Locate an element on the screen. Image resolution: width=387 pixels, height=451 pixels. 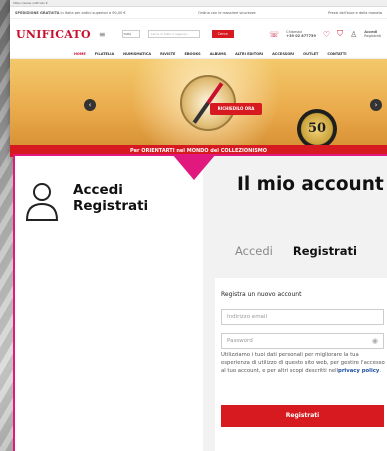
cart-icon: ⛉ is located at coordinates (340, 34).